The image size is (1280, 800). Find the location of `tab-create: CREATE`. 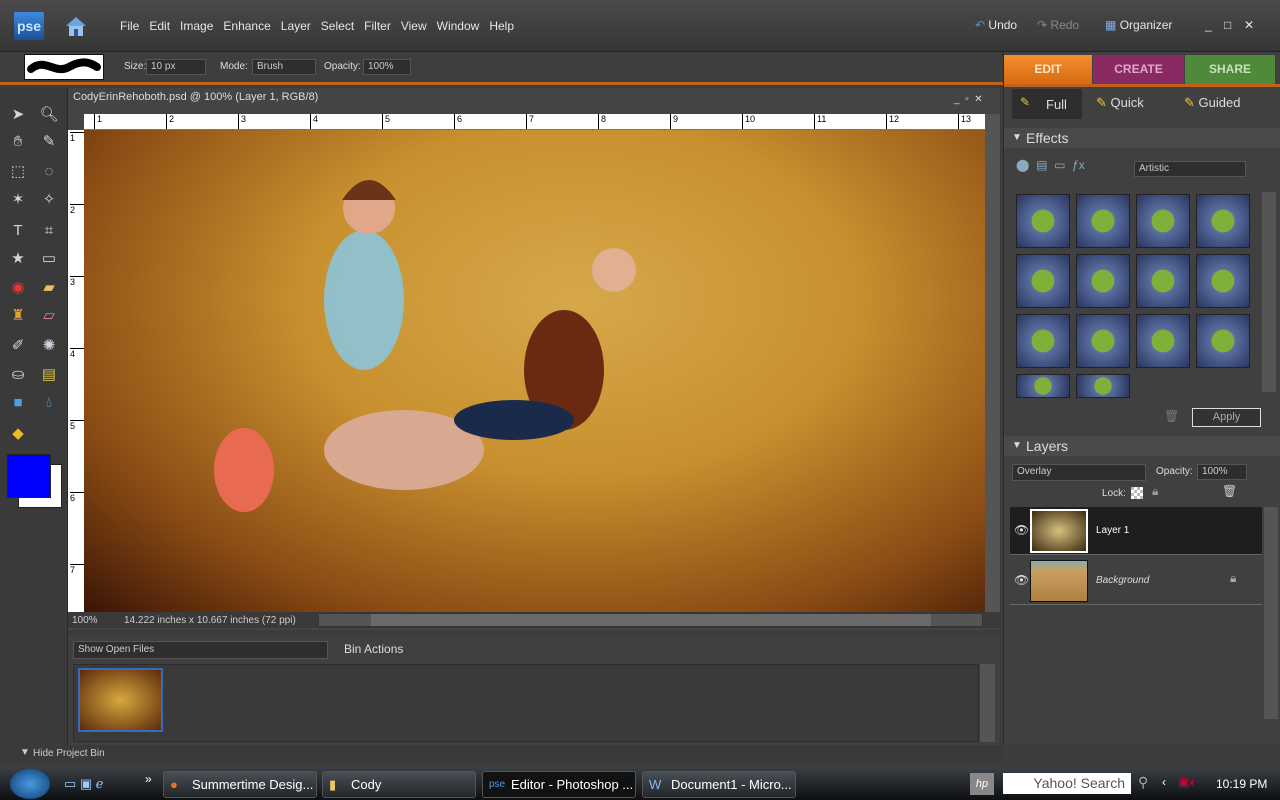

tab-create: CREATE is located at coordinates (1138, 69).